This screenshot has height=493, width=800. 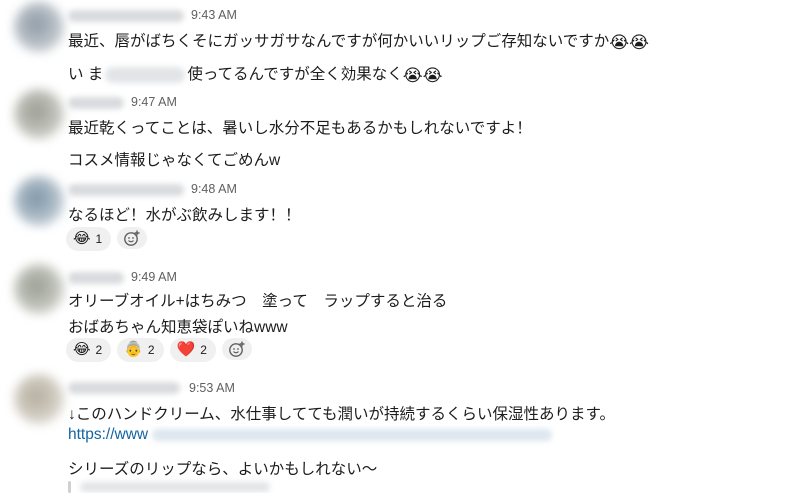 I want to click on reaction-heart: ❤️ 2, so click(x=192, y=350).